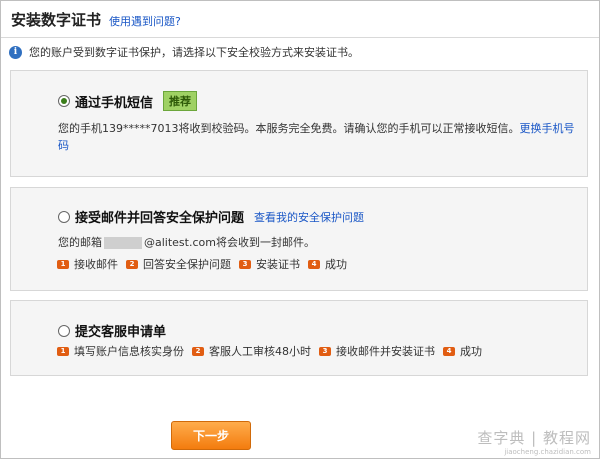 This screenshot has width=600, height=459. What do you see at coordinates (229, 242) in the screenshot?
I see `email-desc-suffix: @alitest.com将会收到一封邮件。` at bounding box center [229, 242].